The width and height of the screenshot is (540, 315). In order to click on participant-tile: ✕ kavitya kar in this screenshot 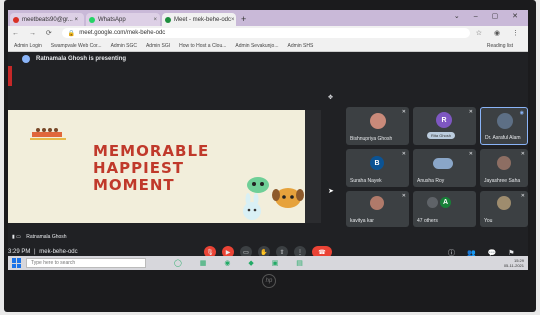, I will do `click(377, 209)`.